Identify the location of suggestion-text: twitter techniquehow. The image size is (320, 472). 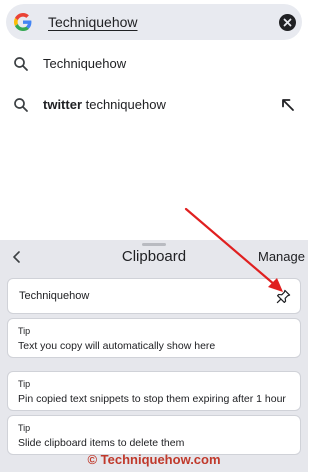
(104, 104).